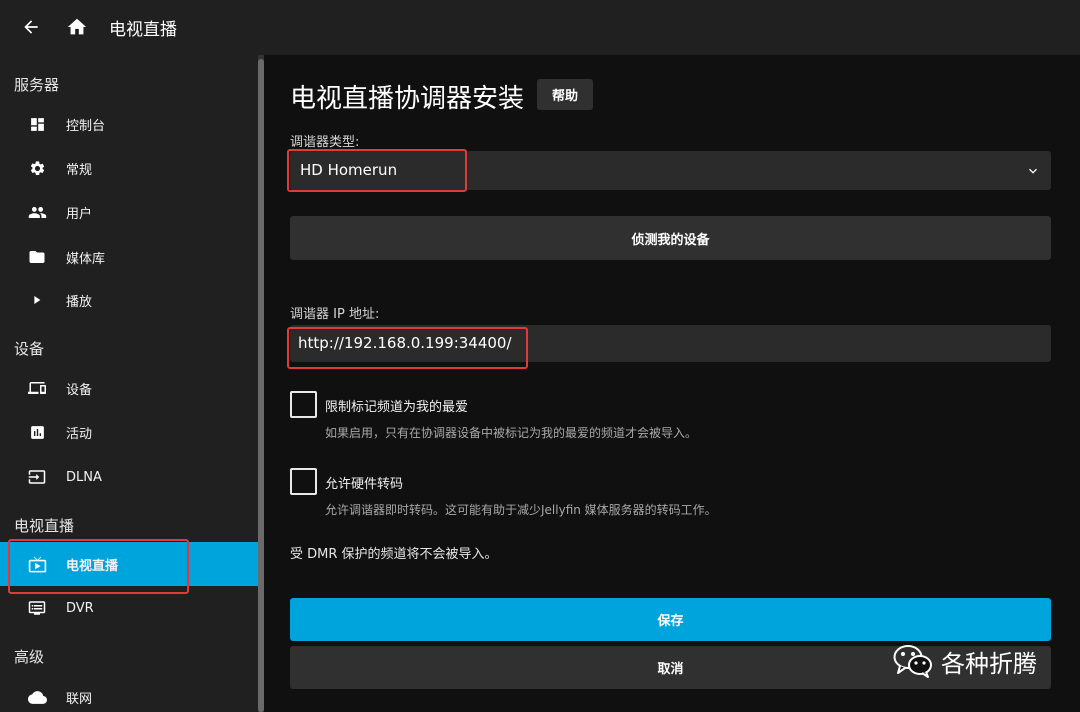 The width and height of the screenshot is (1080, 712). I want to click on back-button, so click(31, 27).